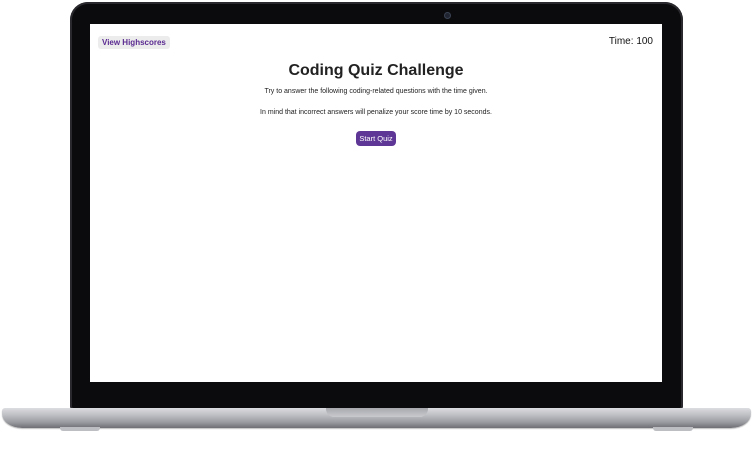 The height and width of the screenshot is (450, 753). Describe the element at coordinates (644, 41) in the screenshot. I see `timer-value: 100` at that location.